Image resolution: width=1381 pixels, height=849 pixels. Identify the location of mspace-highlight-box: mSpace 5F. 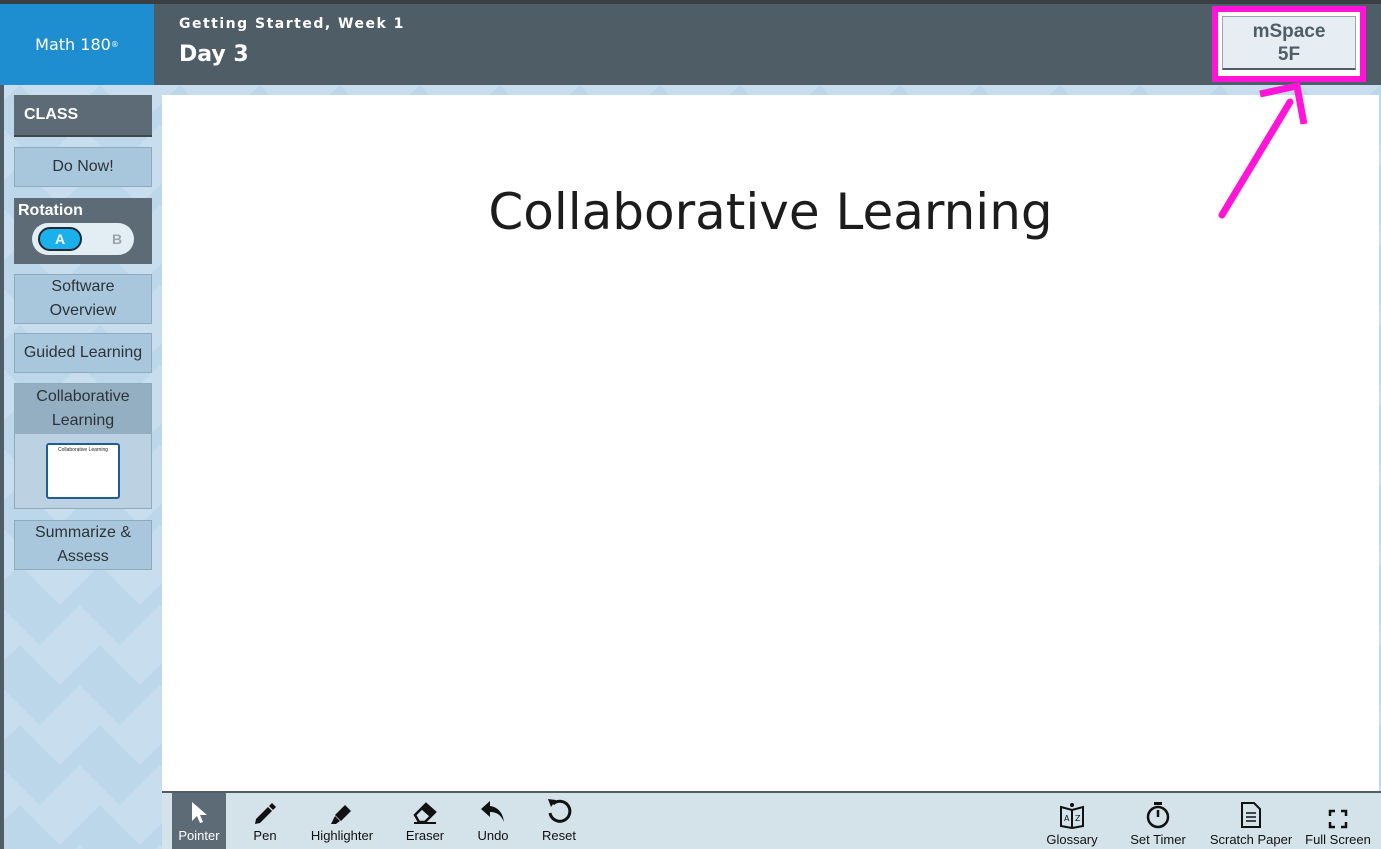
(1289, 44).